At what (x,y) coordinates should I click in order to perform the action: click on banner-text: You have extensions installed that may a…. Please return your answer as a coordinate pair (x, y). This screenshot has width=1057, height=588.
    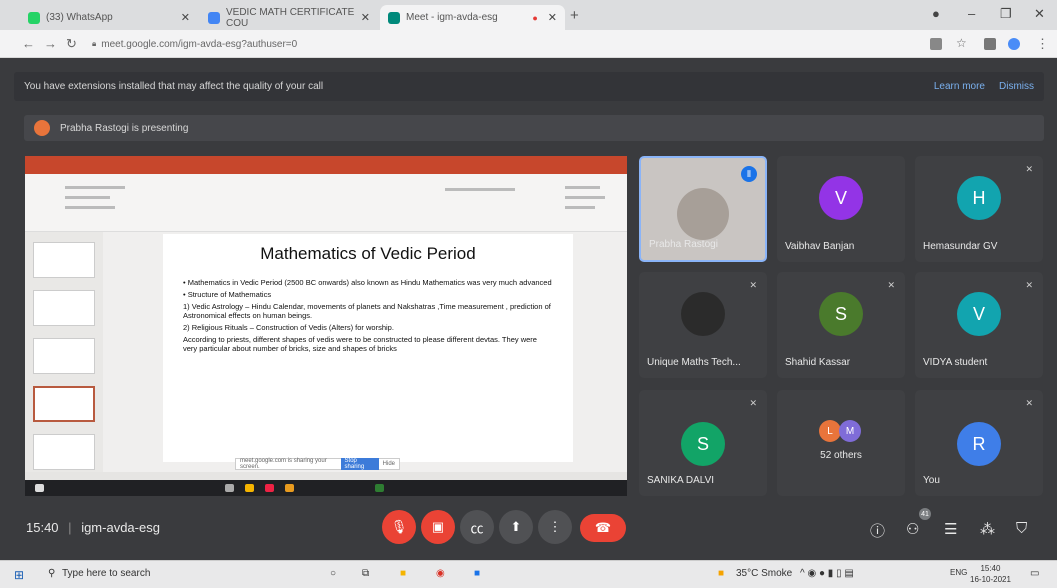
    Looking at the image, I should click on (174, 86).